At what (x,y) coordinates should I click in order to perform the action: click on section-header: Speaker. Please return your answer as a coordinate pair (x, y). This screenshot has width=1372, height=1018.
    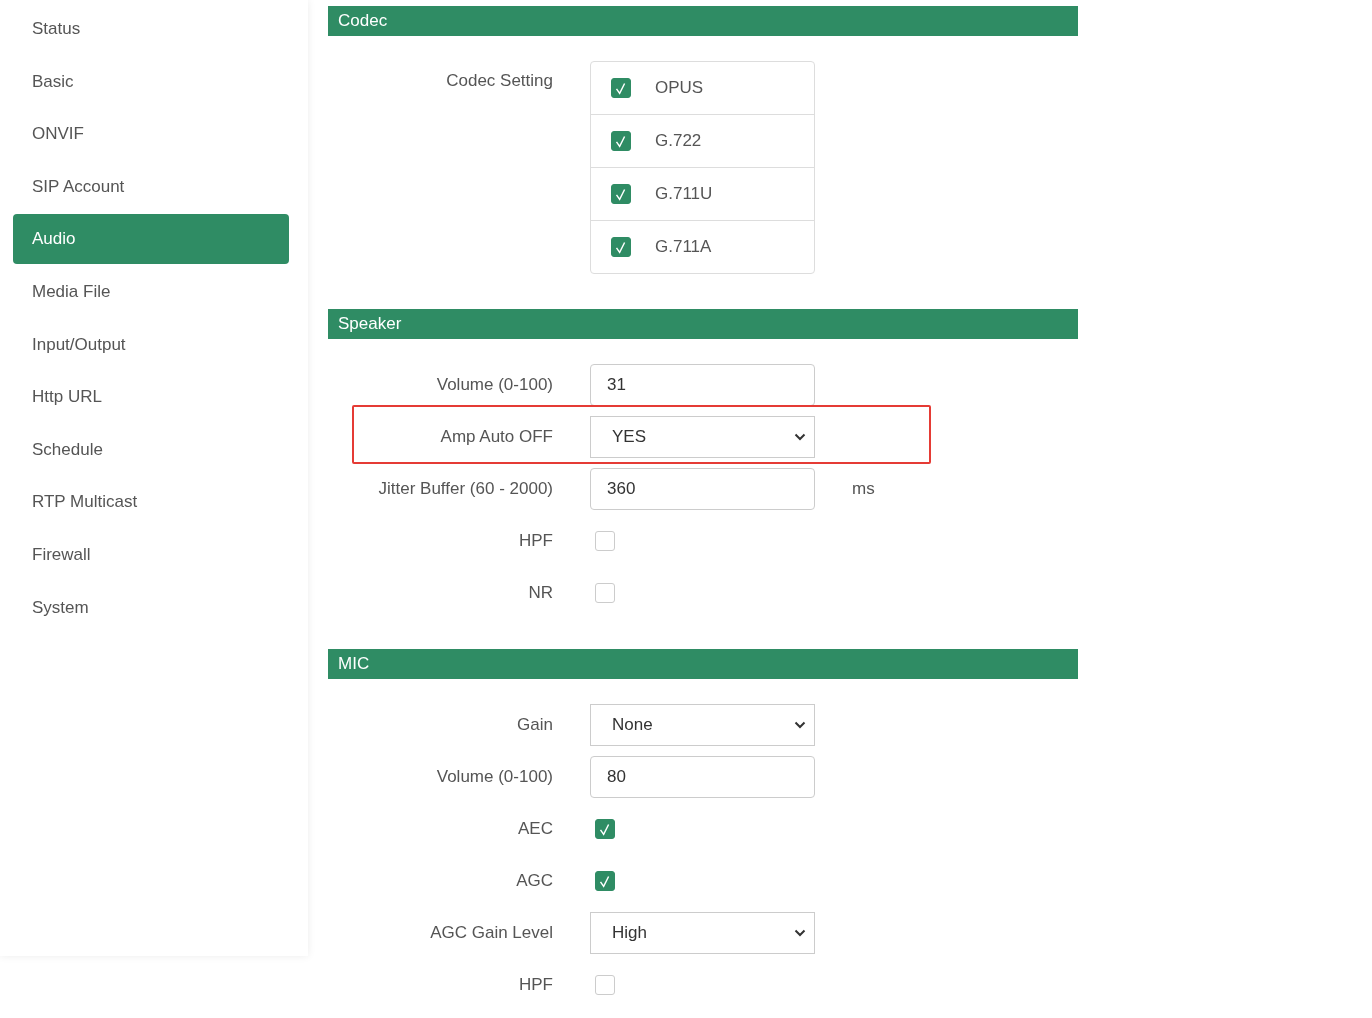
    Looking at the image, I should click on (703, 324).